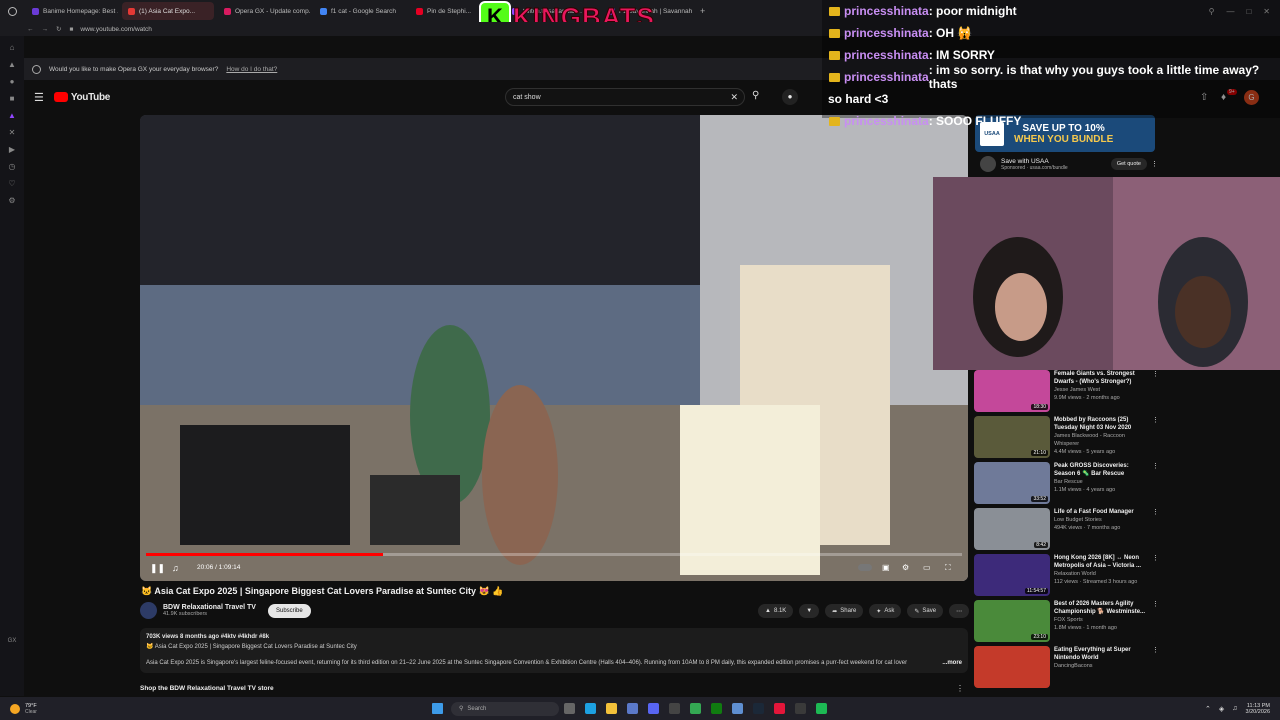 This screenshot has height=720, width=1280. I want to click on chrome-icon, so click(695, 708).